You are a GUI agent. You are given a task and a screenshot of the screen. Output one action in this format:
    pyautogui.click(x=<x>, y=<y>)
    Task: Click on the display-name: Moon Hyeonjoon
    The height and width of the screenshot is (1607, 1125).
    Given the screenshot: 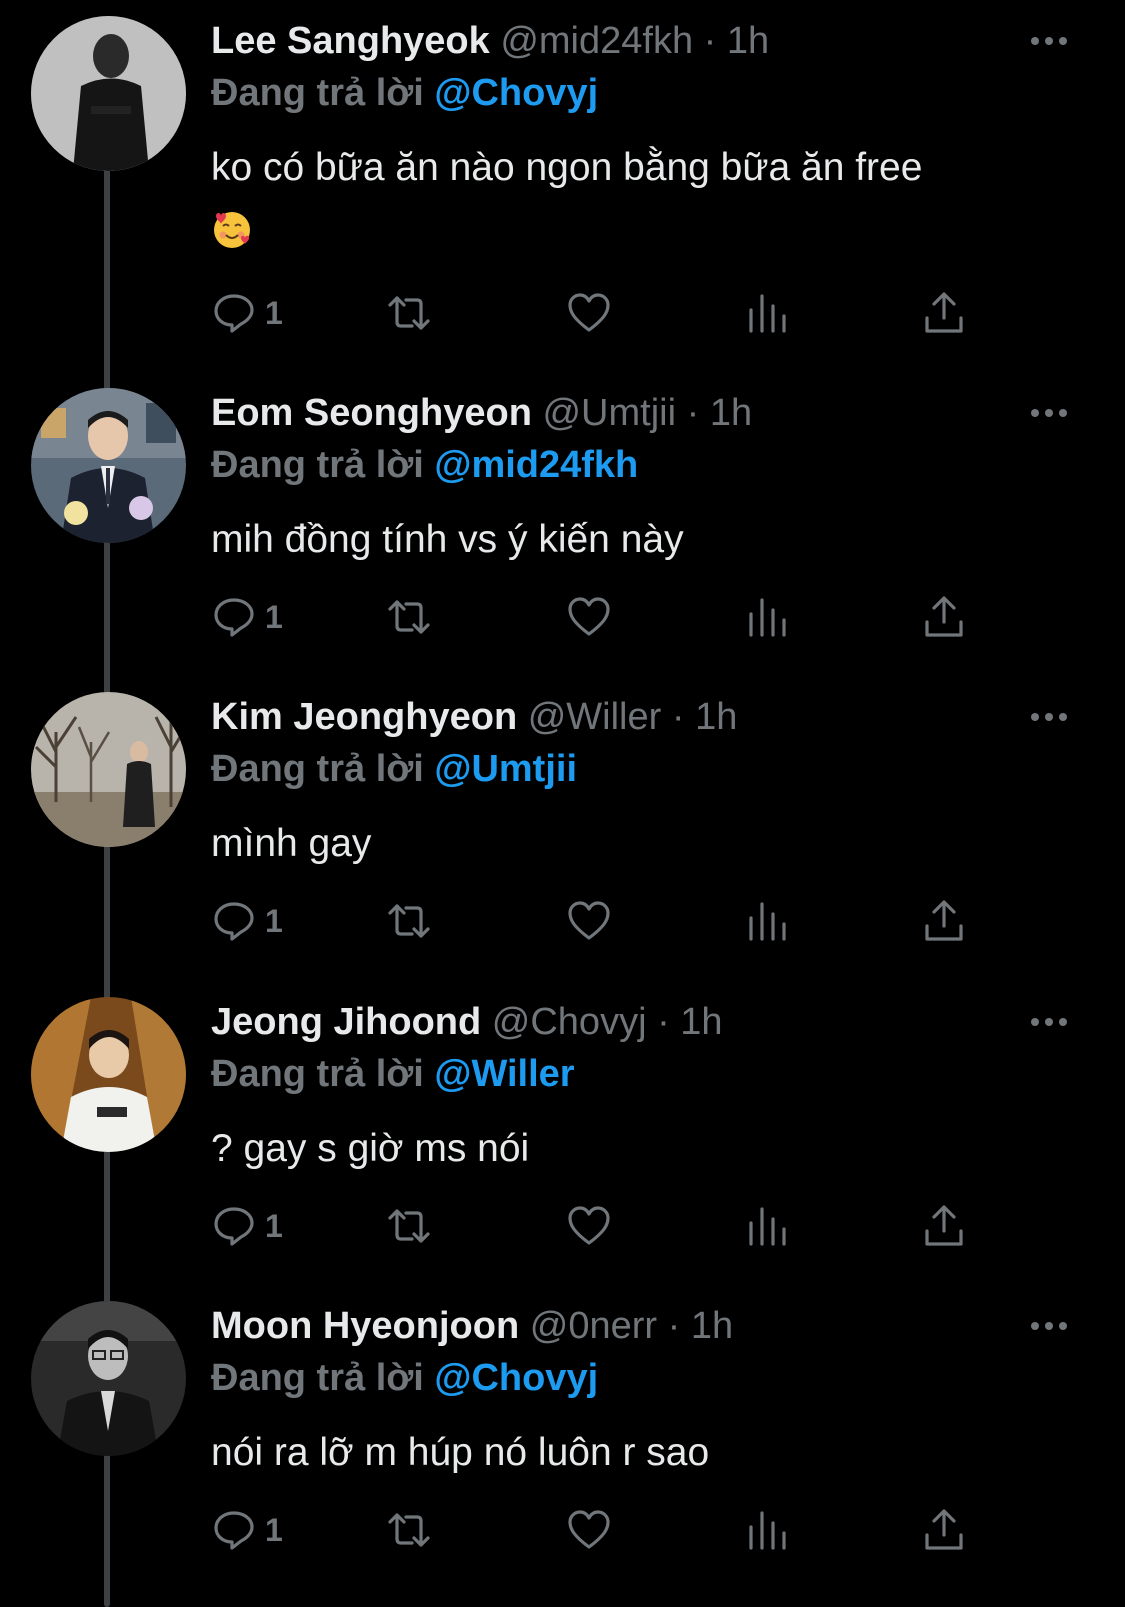 What is the action you would take?
    pyautogui.click(x=365, y=1326)
    